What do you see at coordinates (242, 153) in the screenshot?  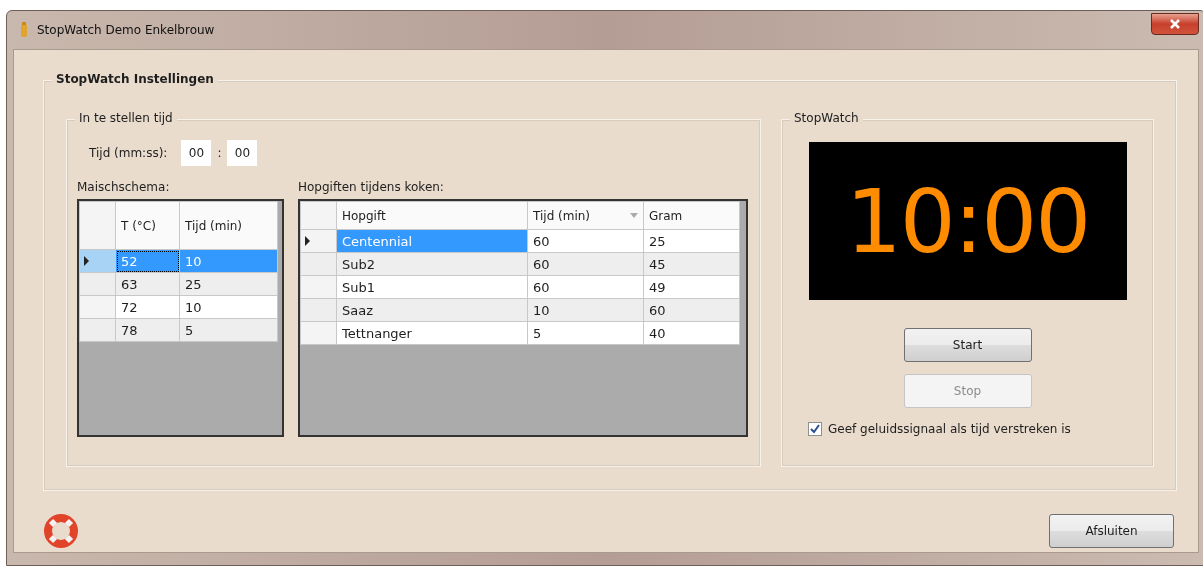 I see `seconds-field: 00` at bounding box center [242, 153].